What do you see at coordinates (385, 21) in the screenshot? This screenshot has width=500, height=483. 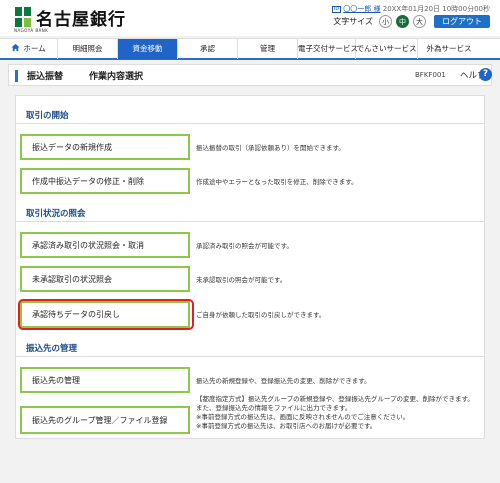 I see `font-small-button: 小` at bounding box center [385, 21].